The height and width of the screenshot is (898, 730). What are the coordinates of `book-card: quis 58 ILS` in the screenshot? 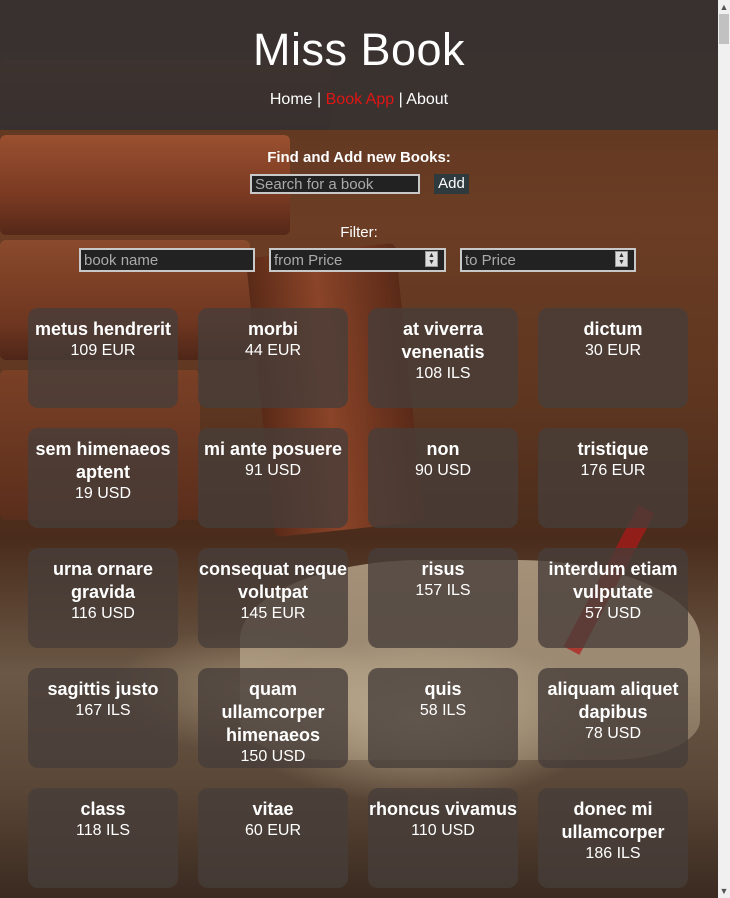 It's located at (443, 718).